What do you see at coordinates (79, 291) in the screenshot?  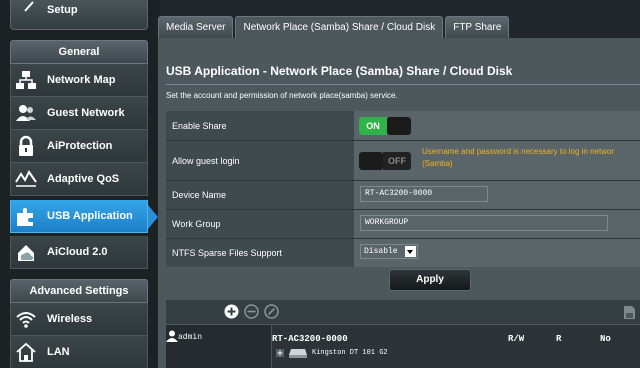 I see `advanced-settings-heading: Advanced Settings` at bounding box center [79, 291].